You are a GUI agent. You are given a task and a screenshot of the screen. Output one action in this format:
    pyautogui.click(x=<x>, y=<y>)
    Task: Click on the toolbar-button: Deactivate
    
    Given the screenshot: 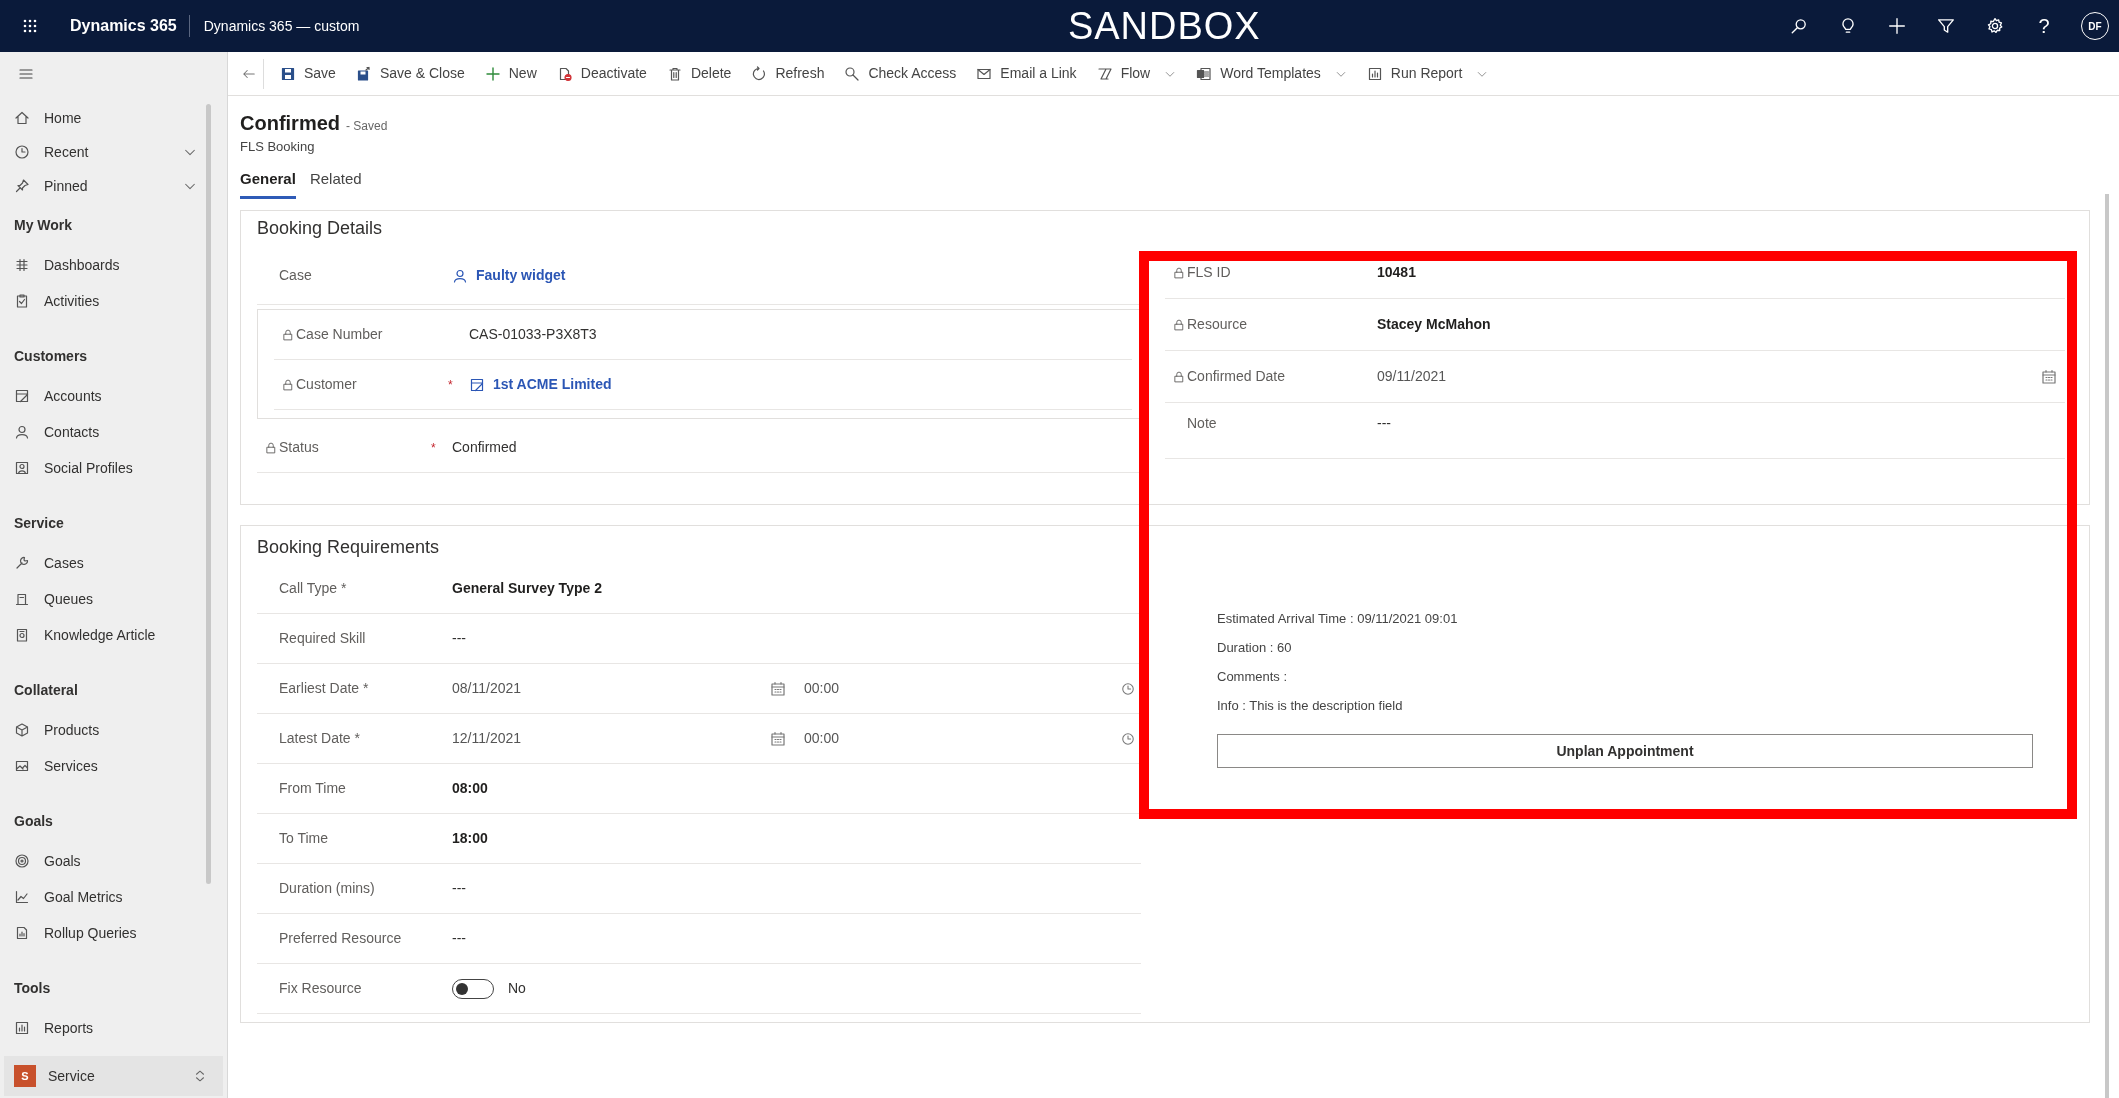 What is the action you would take?
    pyautogui.click(x=601, y=73)
    